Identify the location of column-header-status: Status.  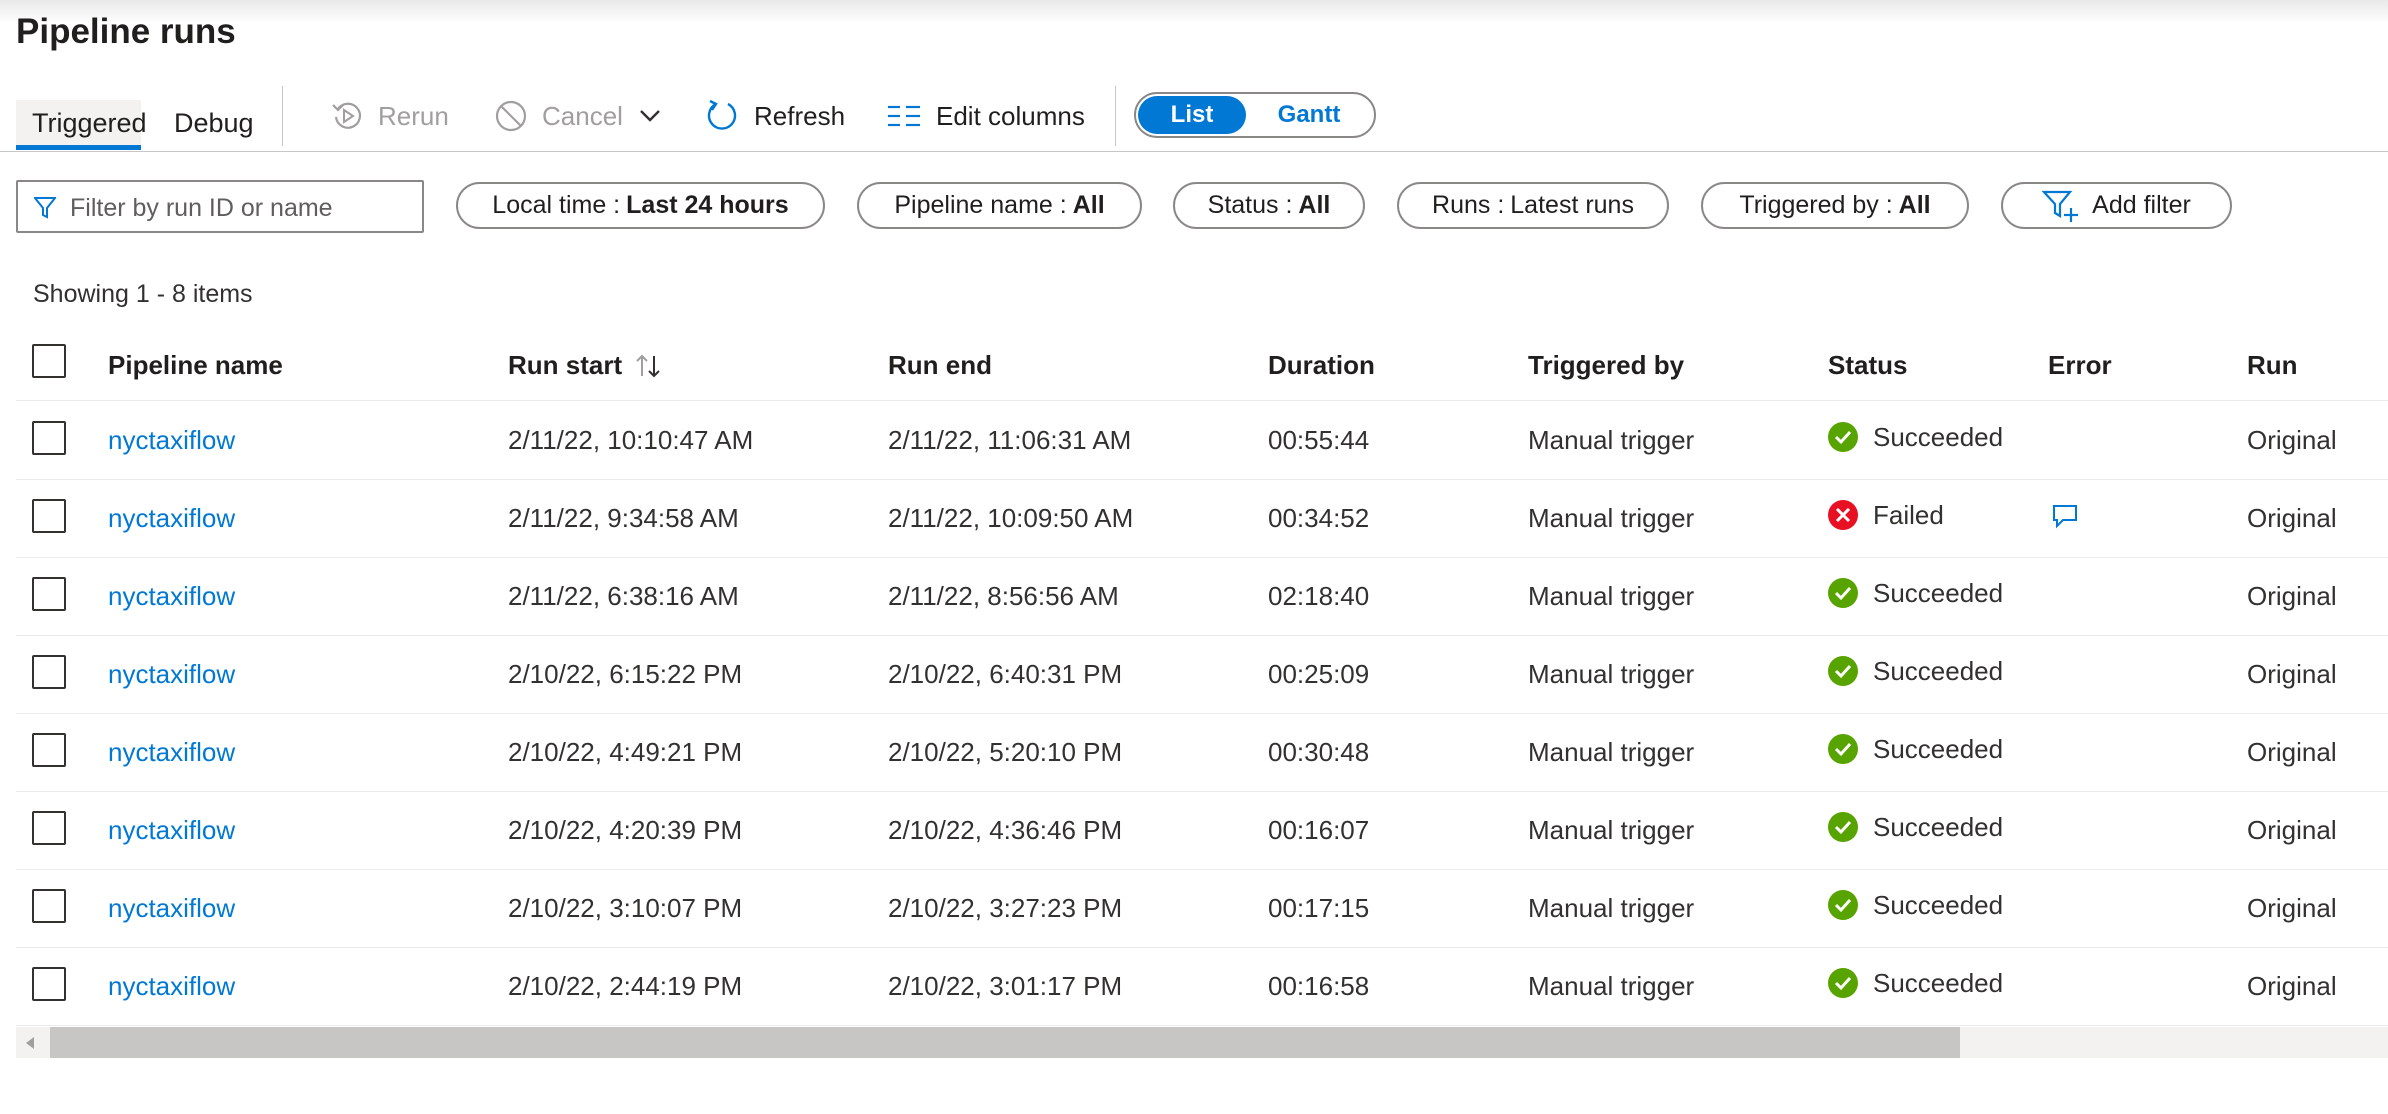
(1867, 365).